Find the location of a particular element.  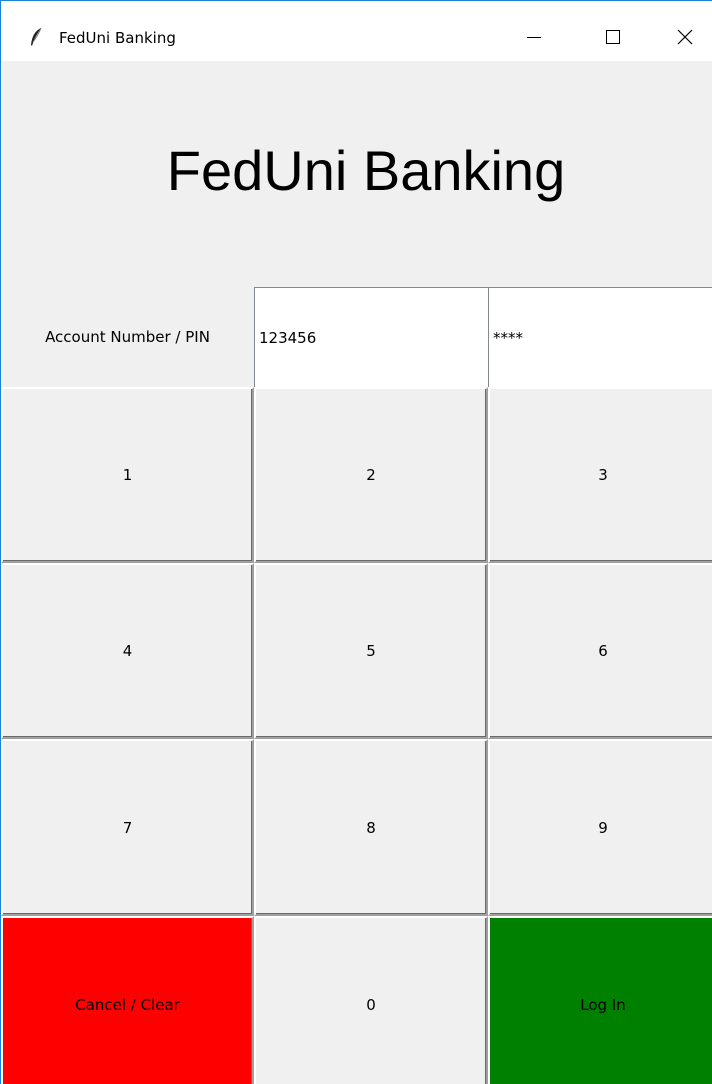

keypad-button-8: 8 is located at coordinates (371, 827).